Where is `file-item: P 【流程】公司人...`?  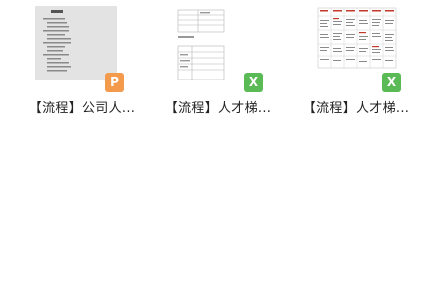
file-item: P 【流程】公司人... is located at coordinates (77, 62).